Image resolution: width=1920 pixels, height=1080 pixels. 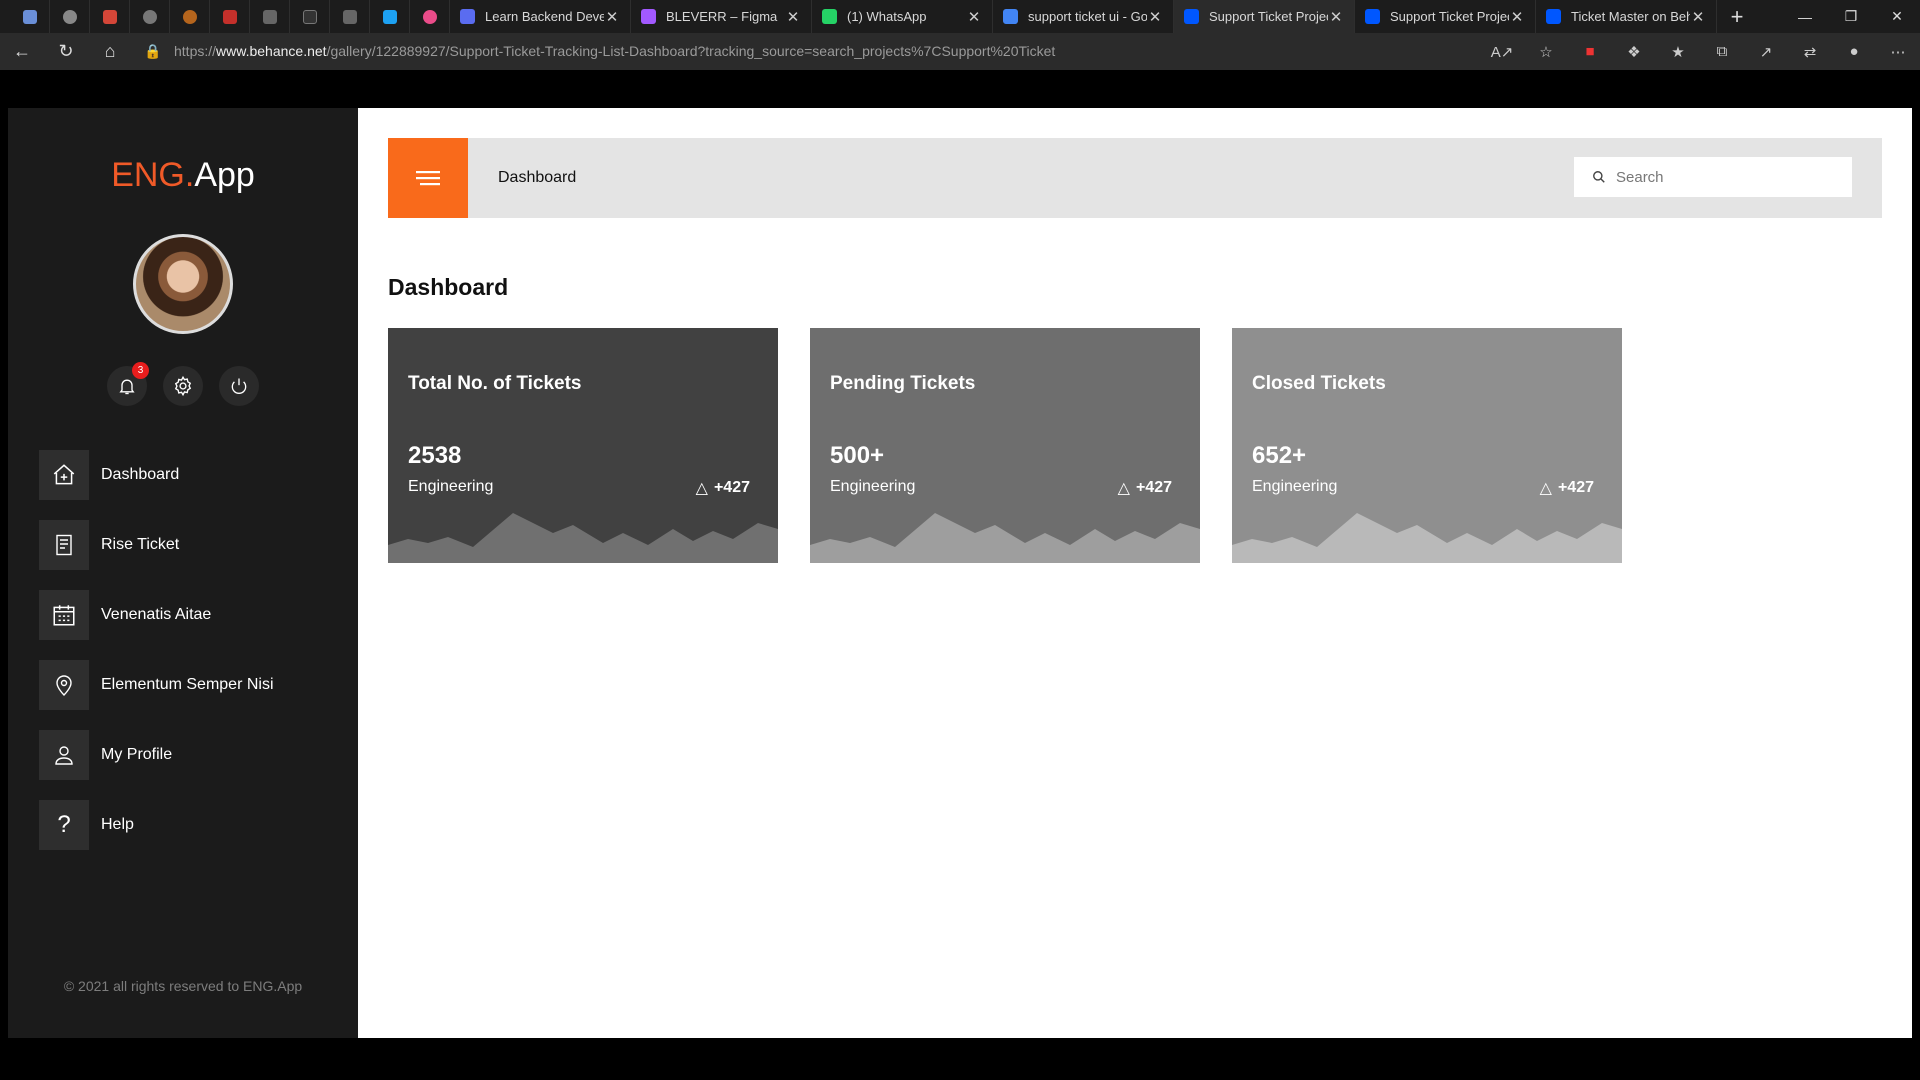 I want to click on new-tab-button: +, so click(x=1737, y=17).